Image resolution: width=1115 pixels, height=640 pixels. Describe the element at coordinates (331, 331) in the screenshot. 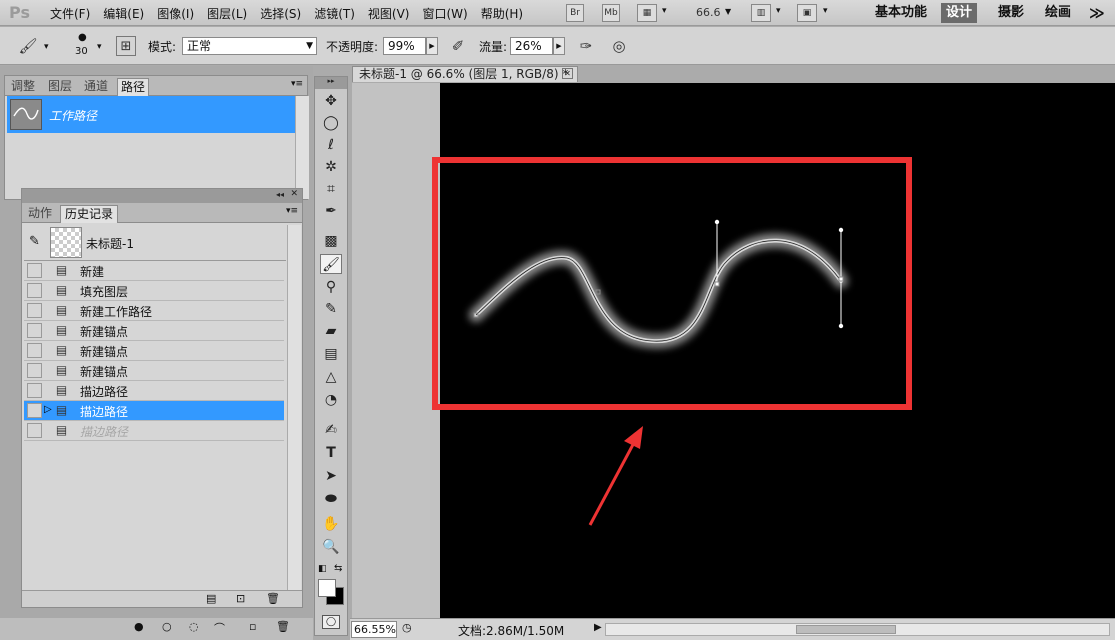

I see `eraser-tool-icon: ▰` at that location.